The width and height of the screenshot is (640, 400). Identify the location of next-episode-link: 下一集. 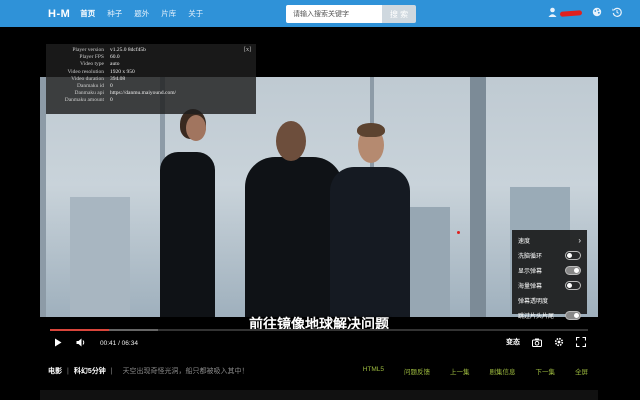
(546, 371).